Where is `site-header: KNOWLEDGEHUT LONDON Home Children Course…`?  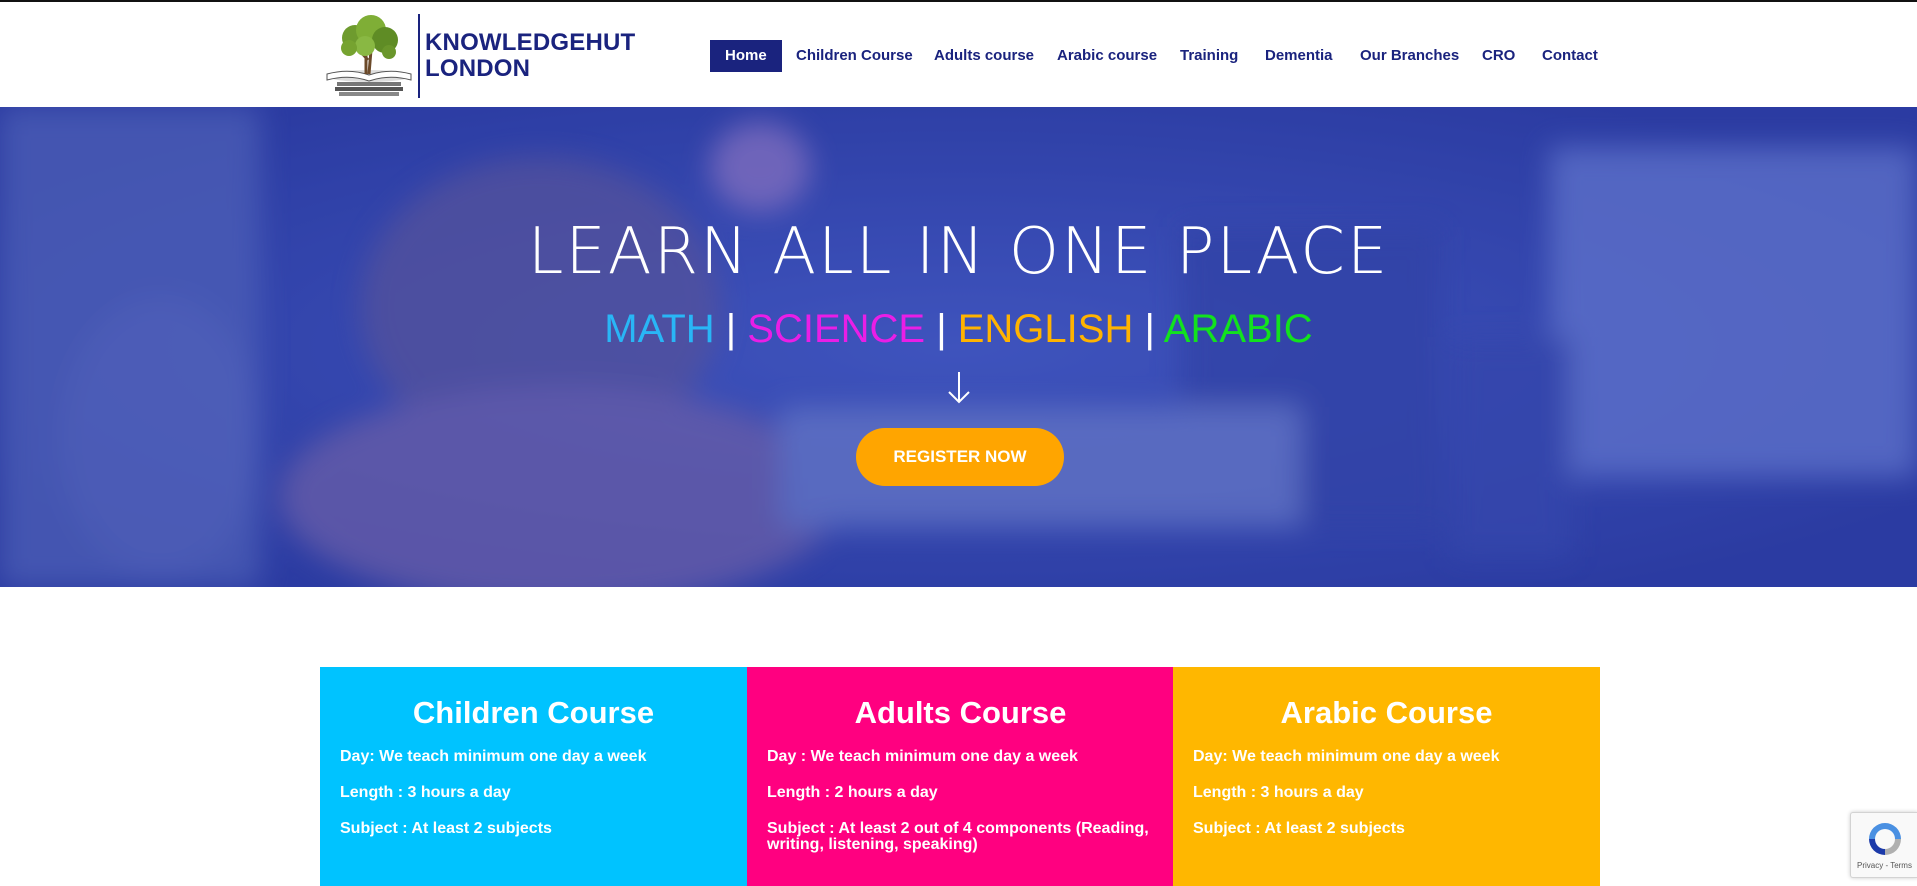 site-header: KNOWLEDGEHUT LONDON Home Children Course… is located at coordinates (958, 54).